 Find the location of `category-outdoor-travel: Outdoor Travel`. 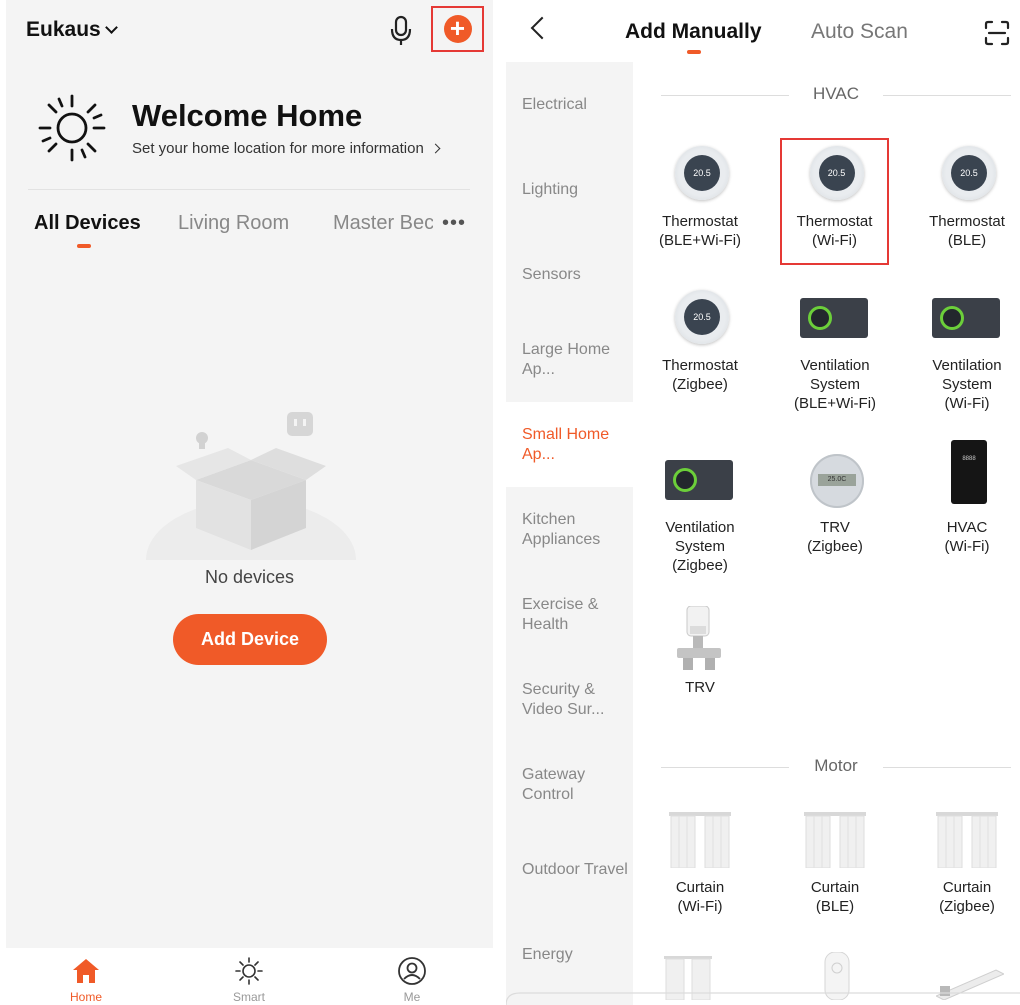

category-outdoor-travel: Outdoor Travel is located at coordinates (569, 869).